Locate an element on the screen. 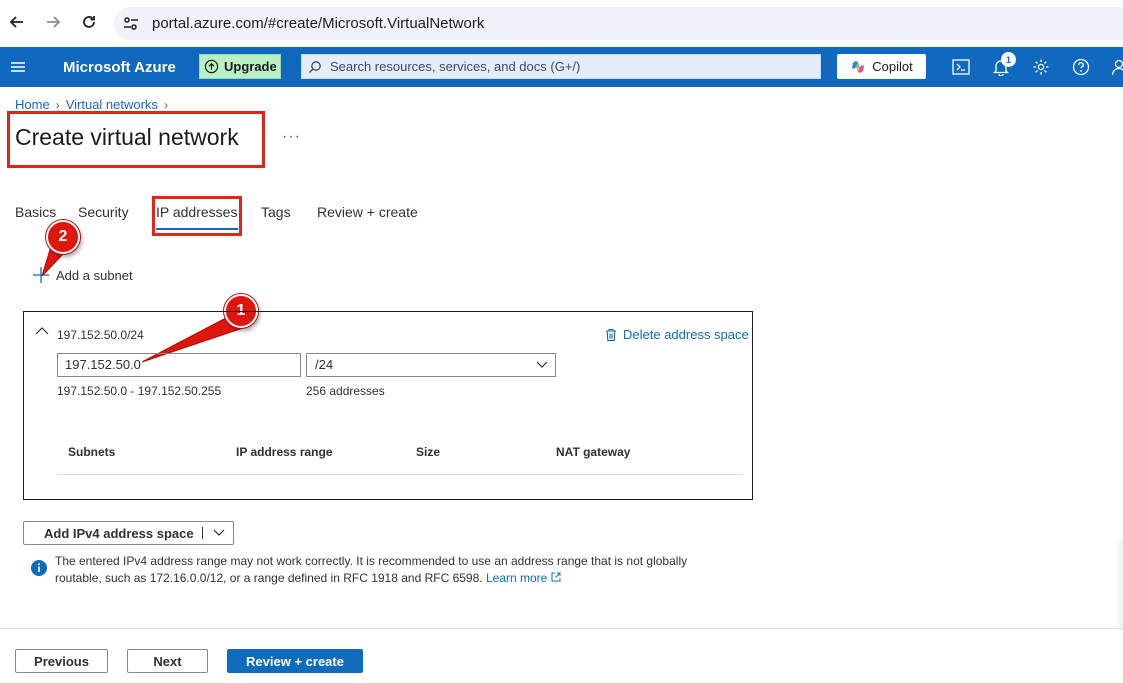 The width and height of the screenshot is (1123, 683). address-range-text: 197.152.50.0 - 197.152.50.255 is located at coordinates (139, 391).